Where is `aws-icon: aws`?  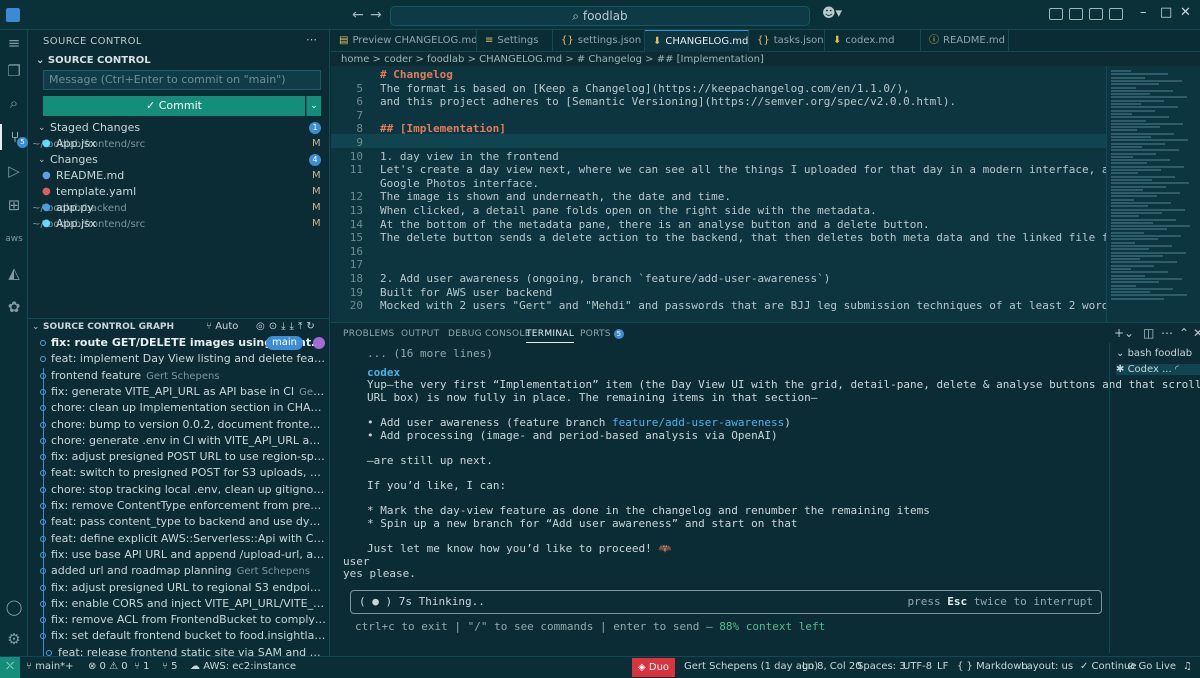
aws-icon: aws is located at coordinates (14, 239).